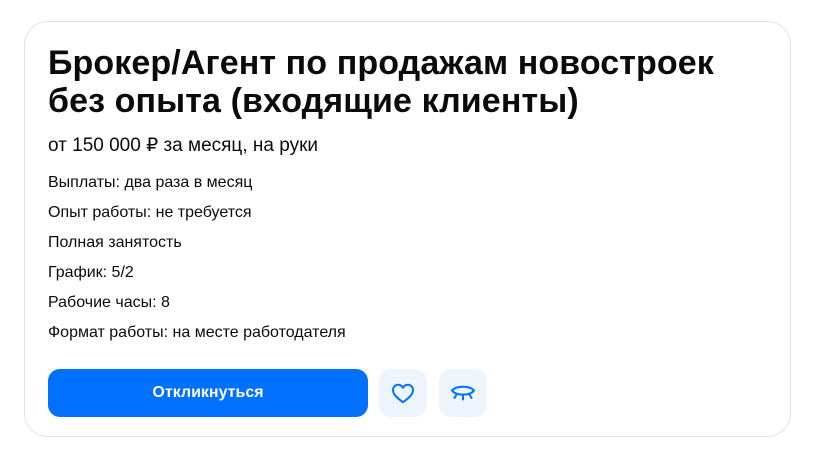 The image size is (817, 465). What do you see at coordinates (91, 272) in the screenshot?
I see `detail-schedule: График: 5/2` at bounding box center [91, 272].